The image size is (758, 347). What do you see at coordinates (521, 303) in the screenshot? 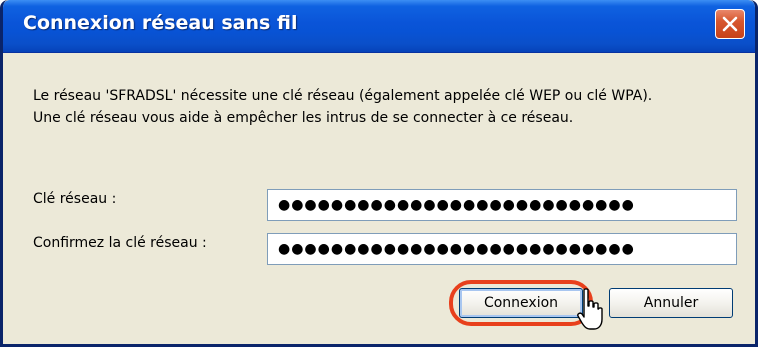
I see `highlight-ring` at bounding box center [521, 303].